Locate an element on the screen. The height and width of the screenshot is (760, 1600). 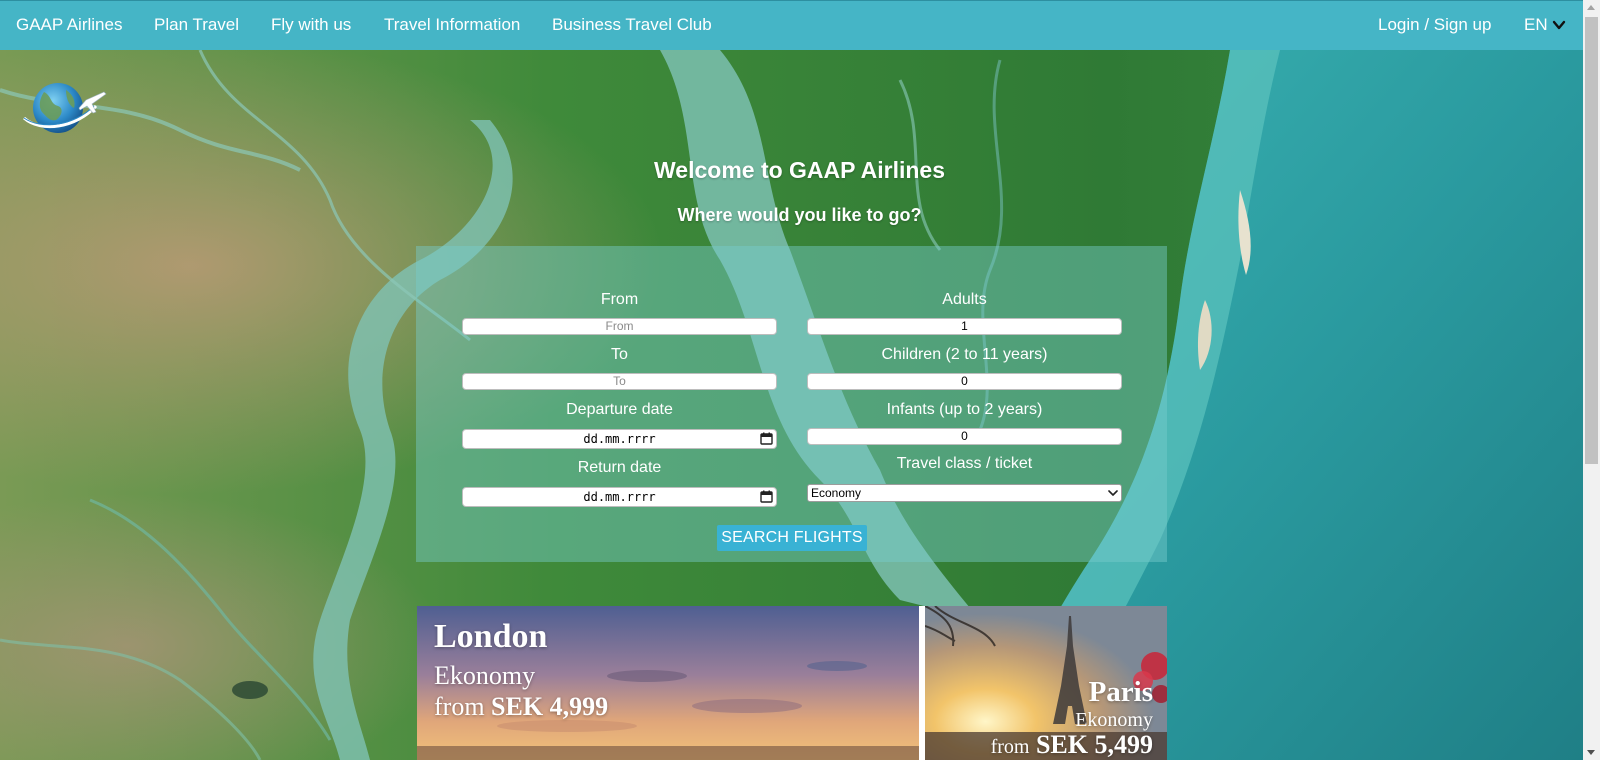
travel-class-value: Economy is located at coordinates (836, 493).